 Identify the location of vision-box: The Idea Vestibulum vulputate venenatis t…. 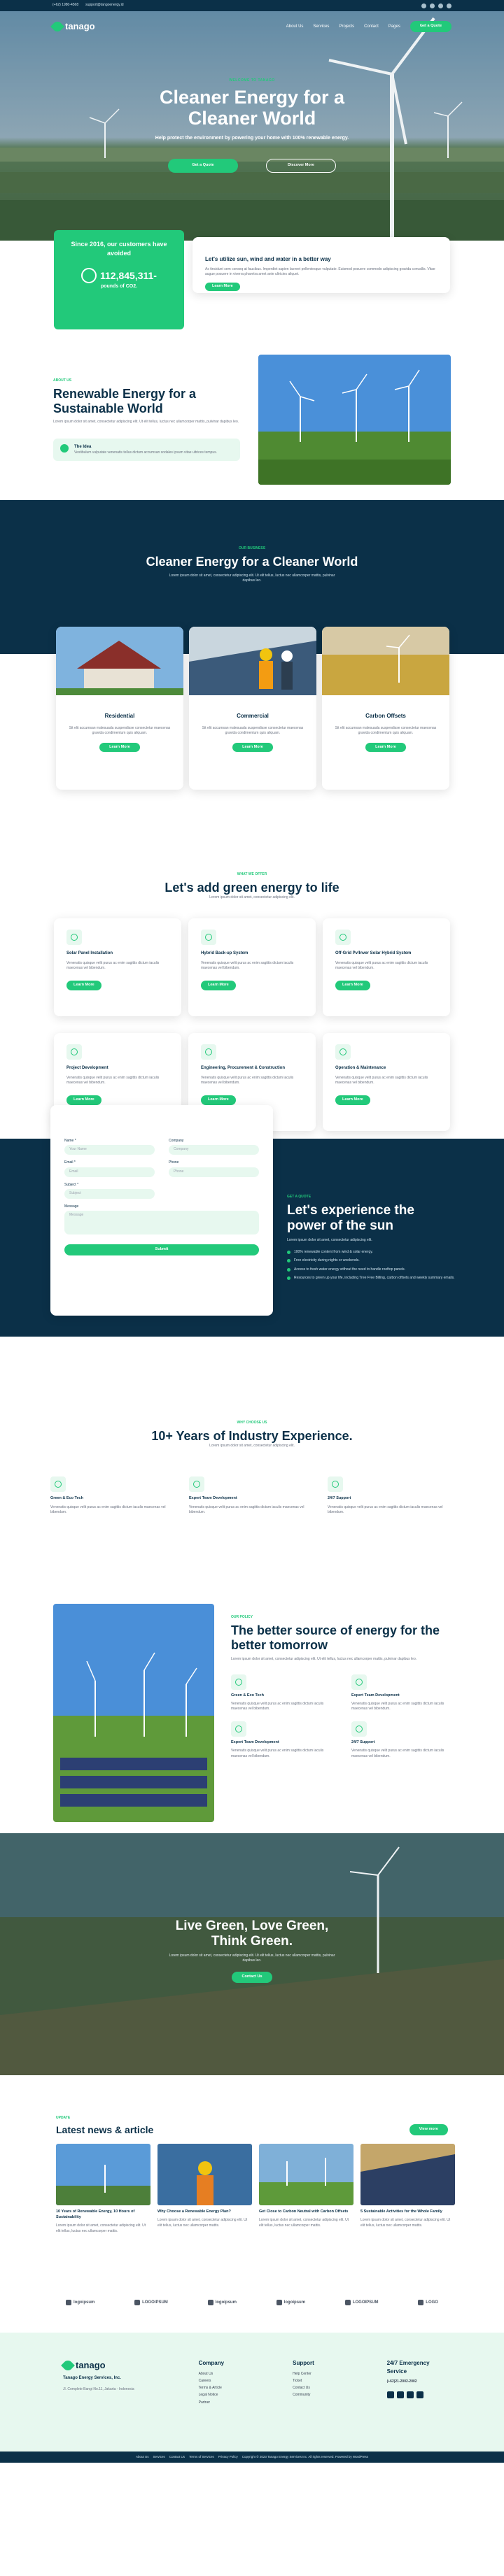
(147, 450).